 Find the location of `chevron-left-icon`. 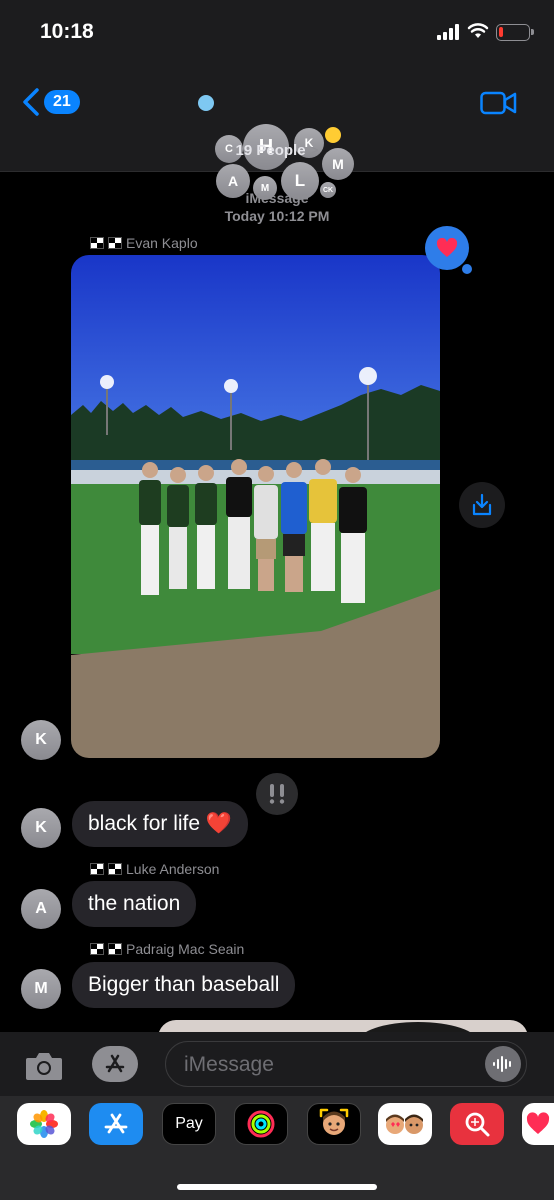

chevron-left-icon is located at coordinates (31, 102).